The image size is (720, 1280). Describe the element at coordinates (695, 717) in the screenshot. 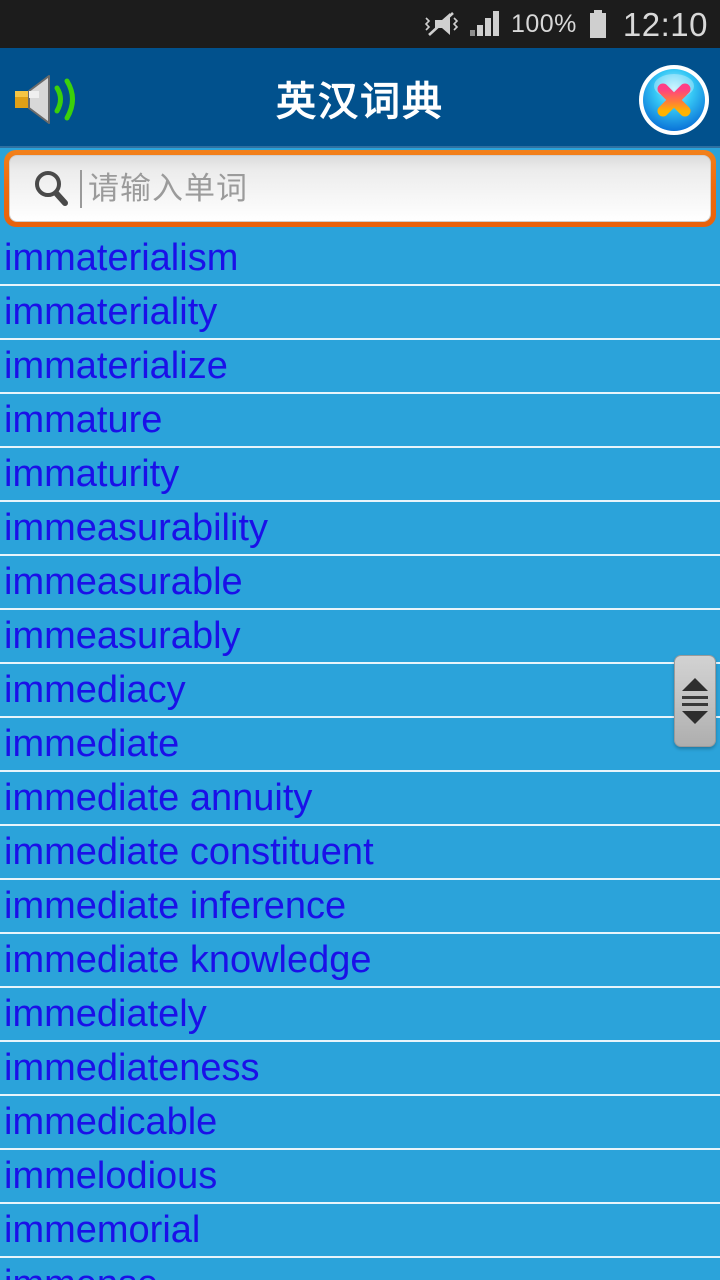

I see `triangle-down-icon` at that location.